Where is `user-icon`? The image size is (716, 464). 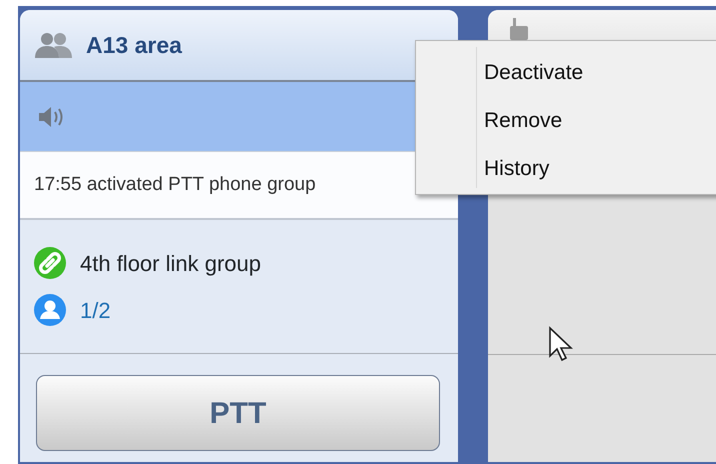 user-icon is located at coordinates (50, 310).